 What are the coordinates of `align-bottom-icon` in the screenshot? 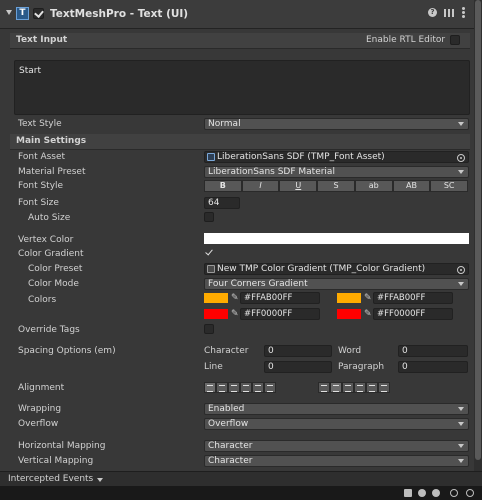 It's located at (348, 388).